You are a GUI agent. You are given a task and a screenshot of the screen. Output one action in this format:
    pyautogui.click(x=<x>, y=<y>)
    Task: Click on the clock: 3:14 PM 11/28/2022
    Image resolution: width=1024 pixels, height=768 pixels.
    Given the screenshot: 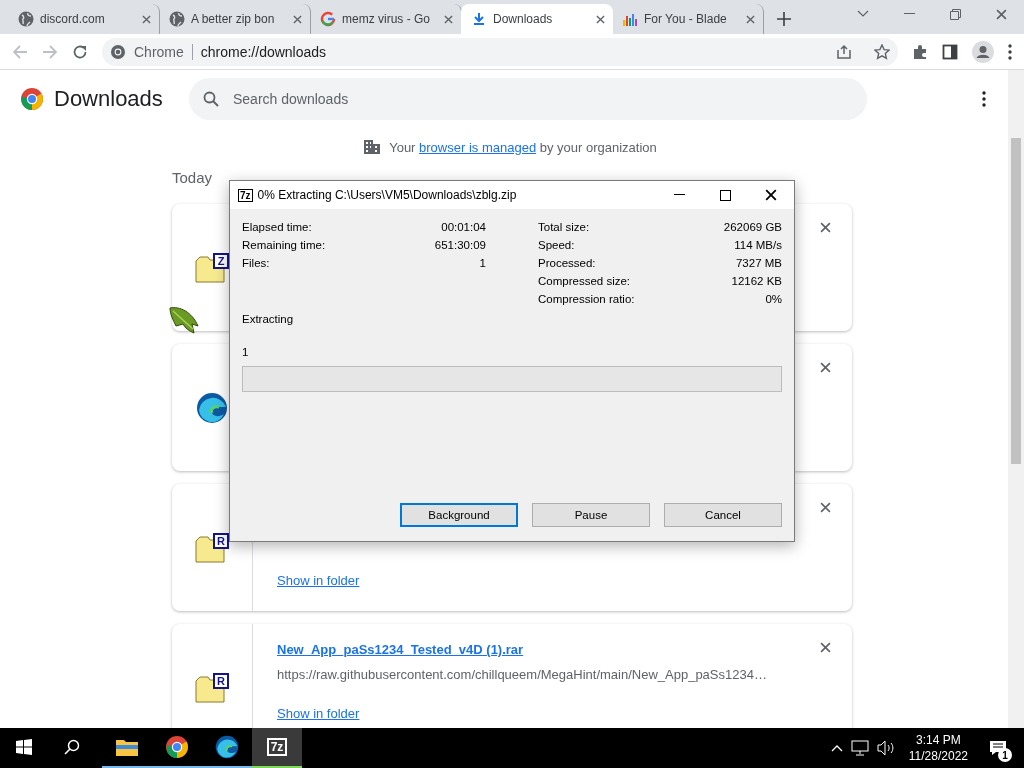 What is the action you would take?
    pyautogui.click(x=938, y=748)
    